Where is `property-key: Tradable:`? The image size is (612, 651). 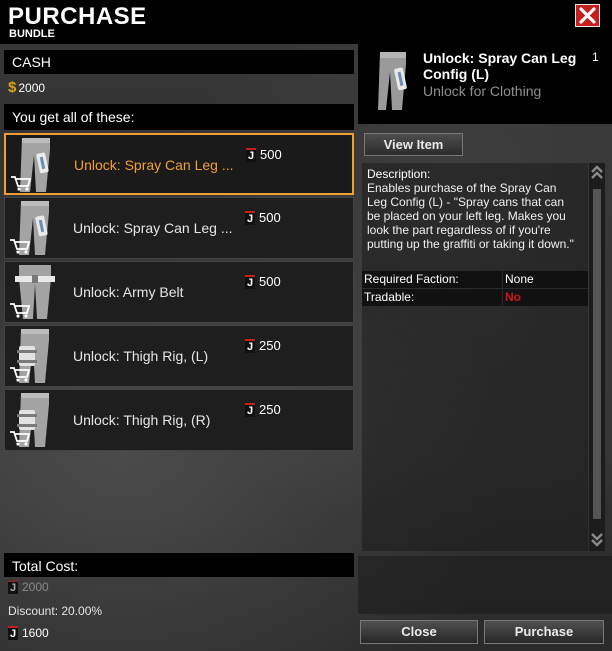
property-key: Tradable: is located at coordinates (432, 297).